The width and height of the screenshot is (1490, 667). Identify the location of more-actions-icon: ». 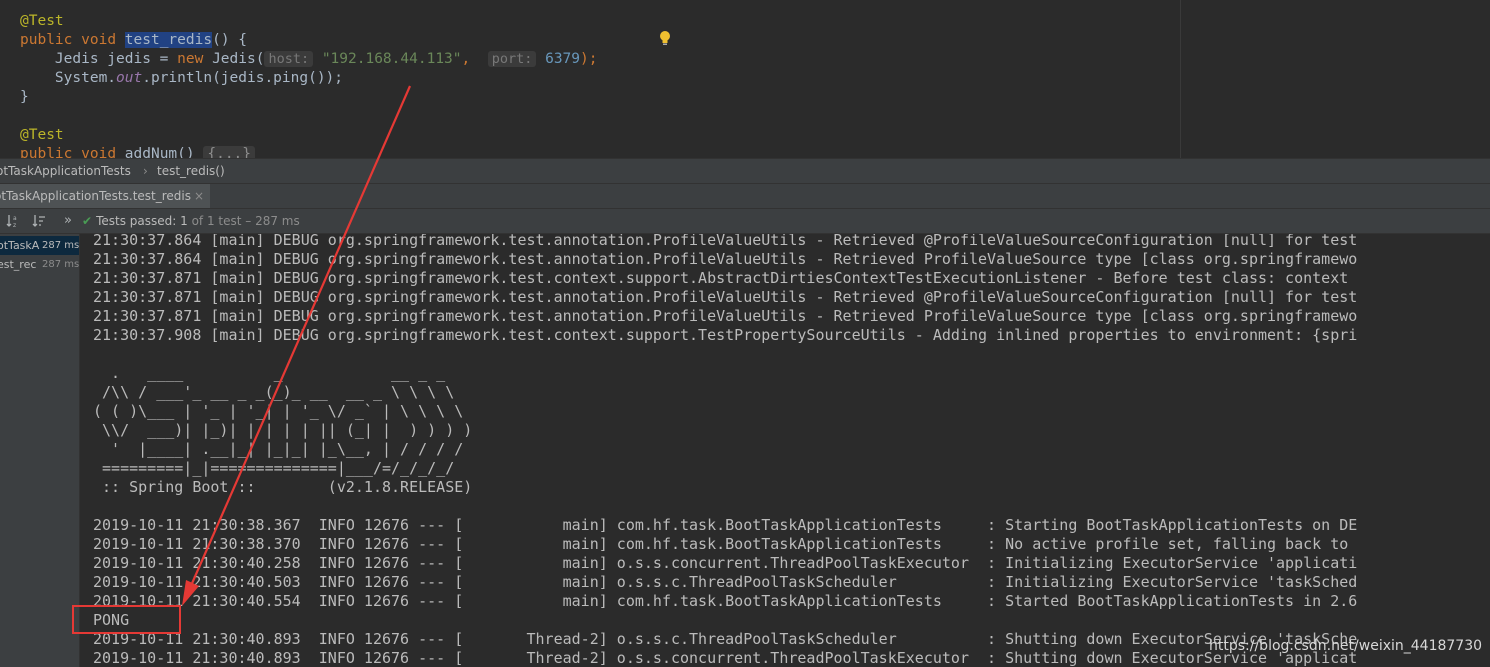
(68, 221).